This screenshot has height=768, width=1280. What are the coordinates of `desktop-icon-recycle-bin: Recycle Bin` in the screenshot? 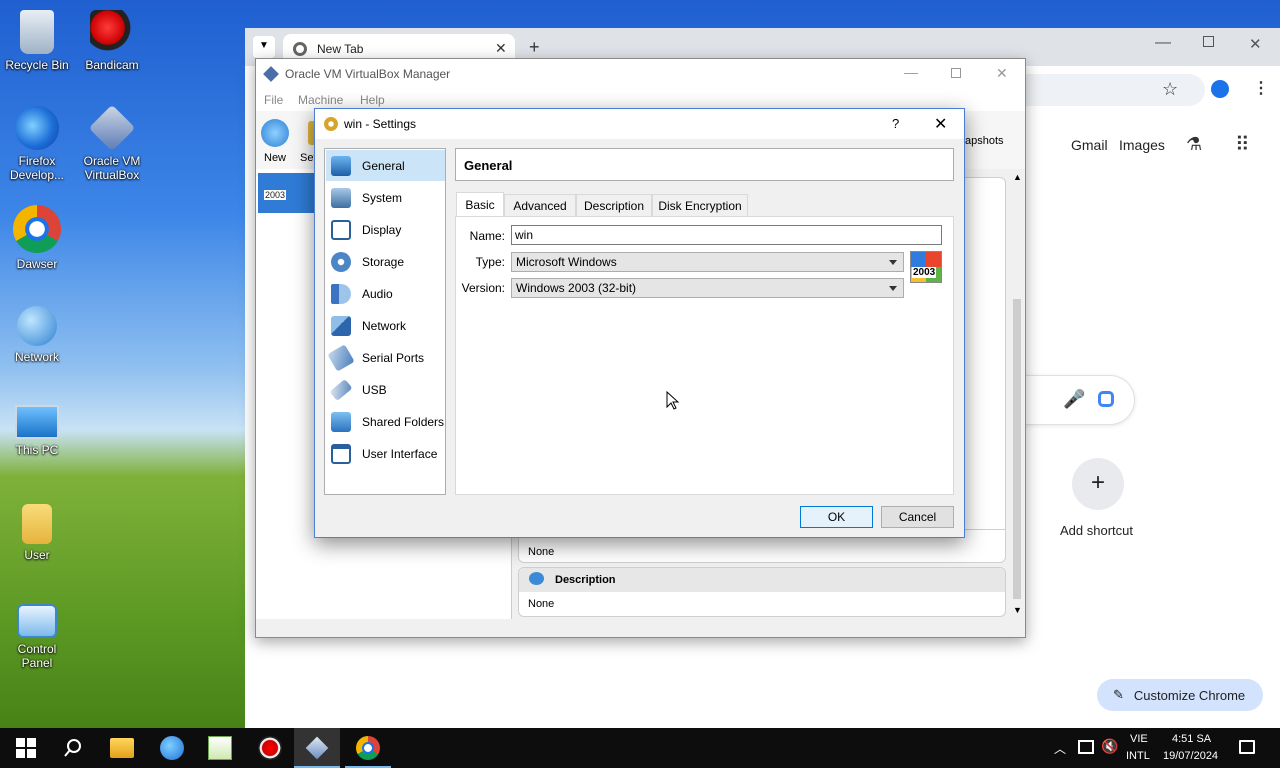 It's located at (37, 41).